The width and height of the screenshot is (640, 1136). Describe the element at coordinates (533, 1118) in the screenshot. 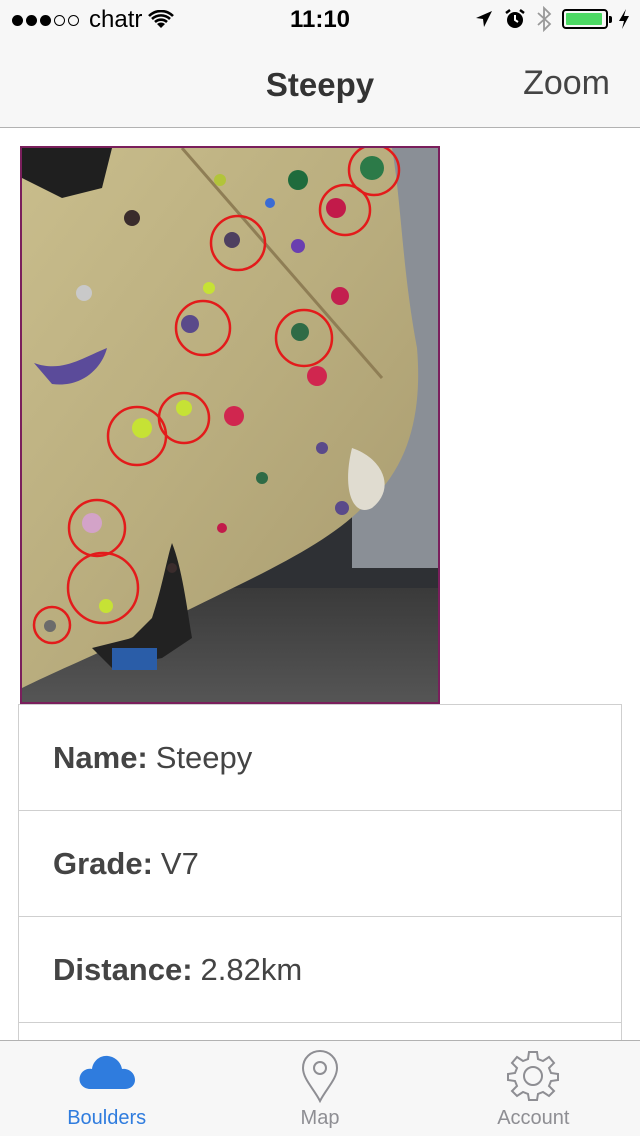

I see `tab-account-label: Account` at that location.